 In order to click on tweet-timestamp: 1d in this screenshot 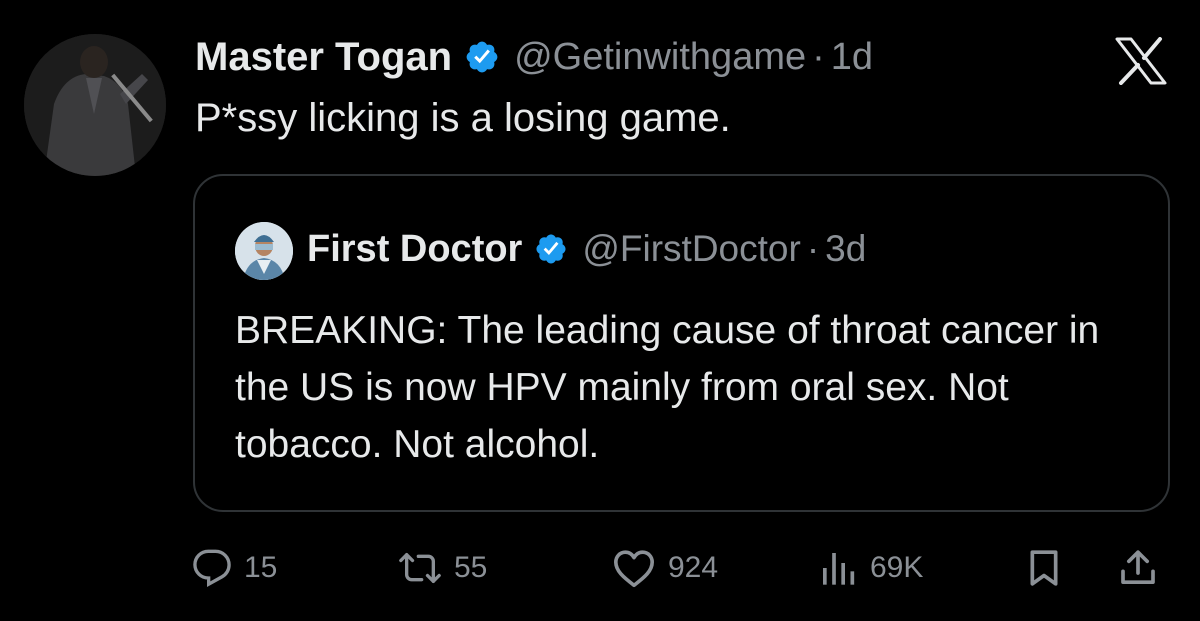, I will do `click(852, 57)`.